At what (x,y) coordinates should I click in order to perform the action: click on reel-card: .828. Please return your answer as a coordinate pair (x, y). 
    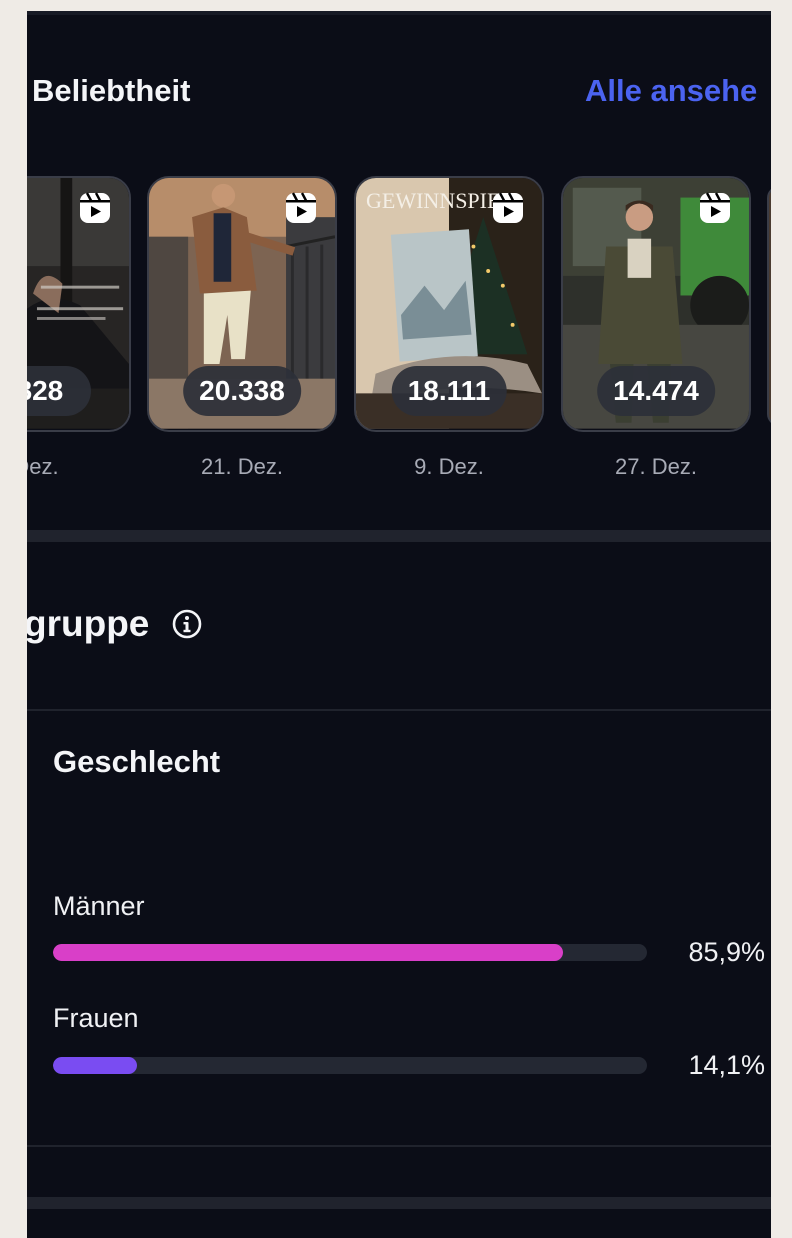
    Looking at the image, I should click on (79, 304).